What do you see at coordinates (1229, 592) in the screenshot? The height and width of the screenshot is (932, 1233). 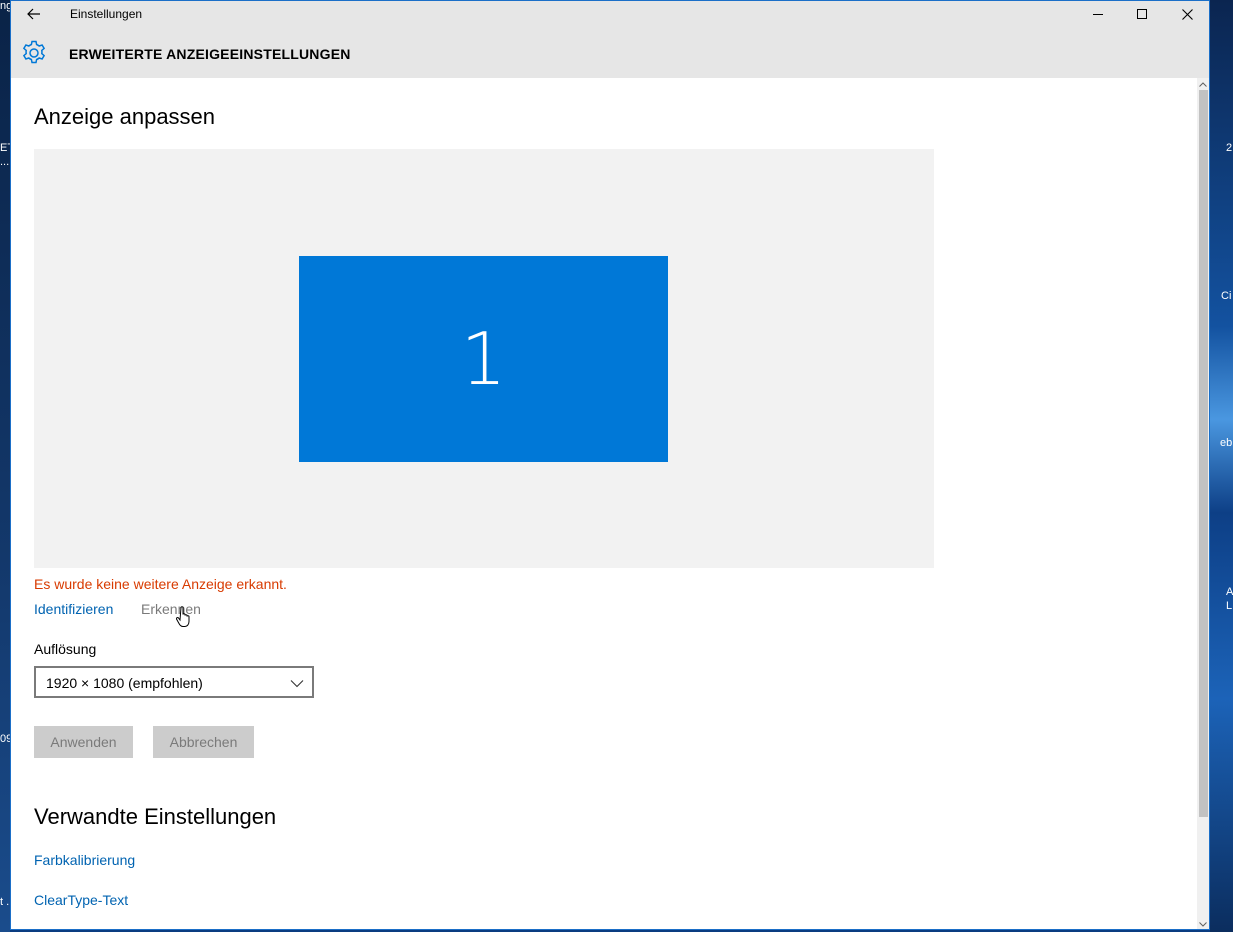 I see `desktop-fragment: A` at bounding box center [1229, 592].